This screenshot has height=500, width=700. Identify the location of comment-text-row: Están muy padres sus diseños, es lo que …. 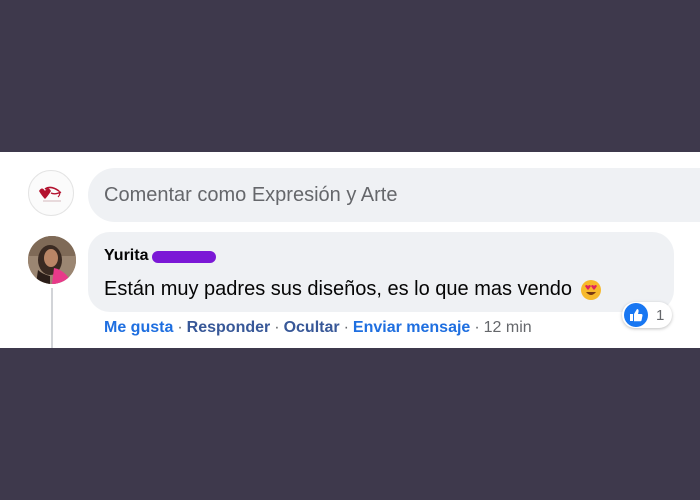
(381, 289).